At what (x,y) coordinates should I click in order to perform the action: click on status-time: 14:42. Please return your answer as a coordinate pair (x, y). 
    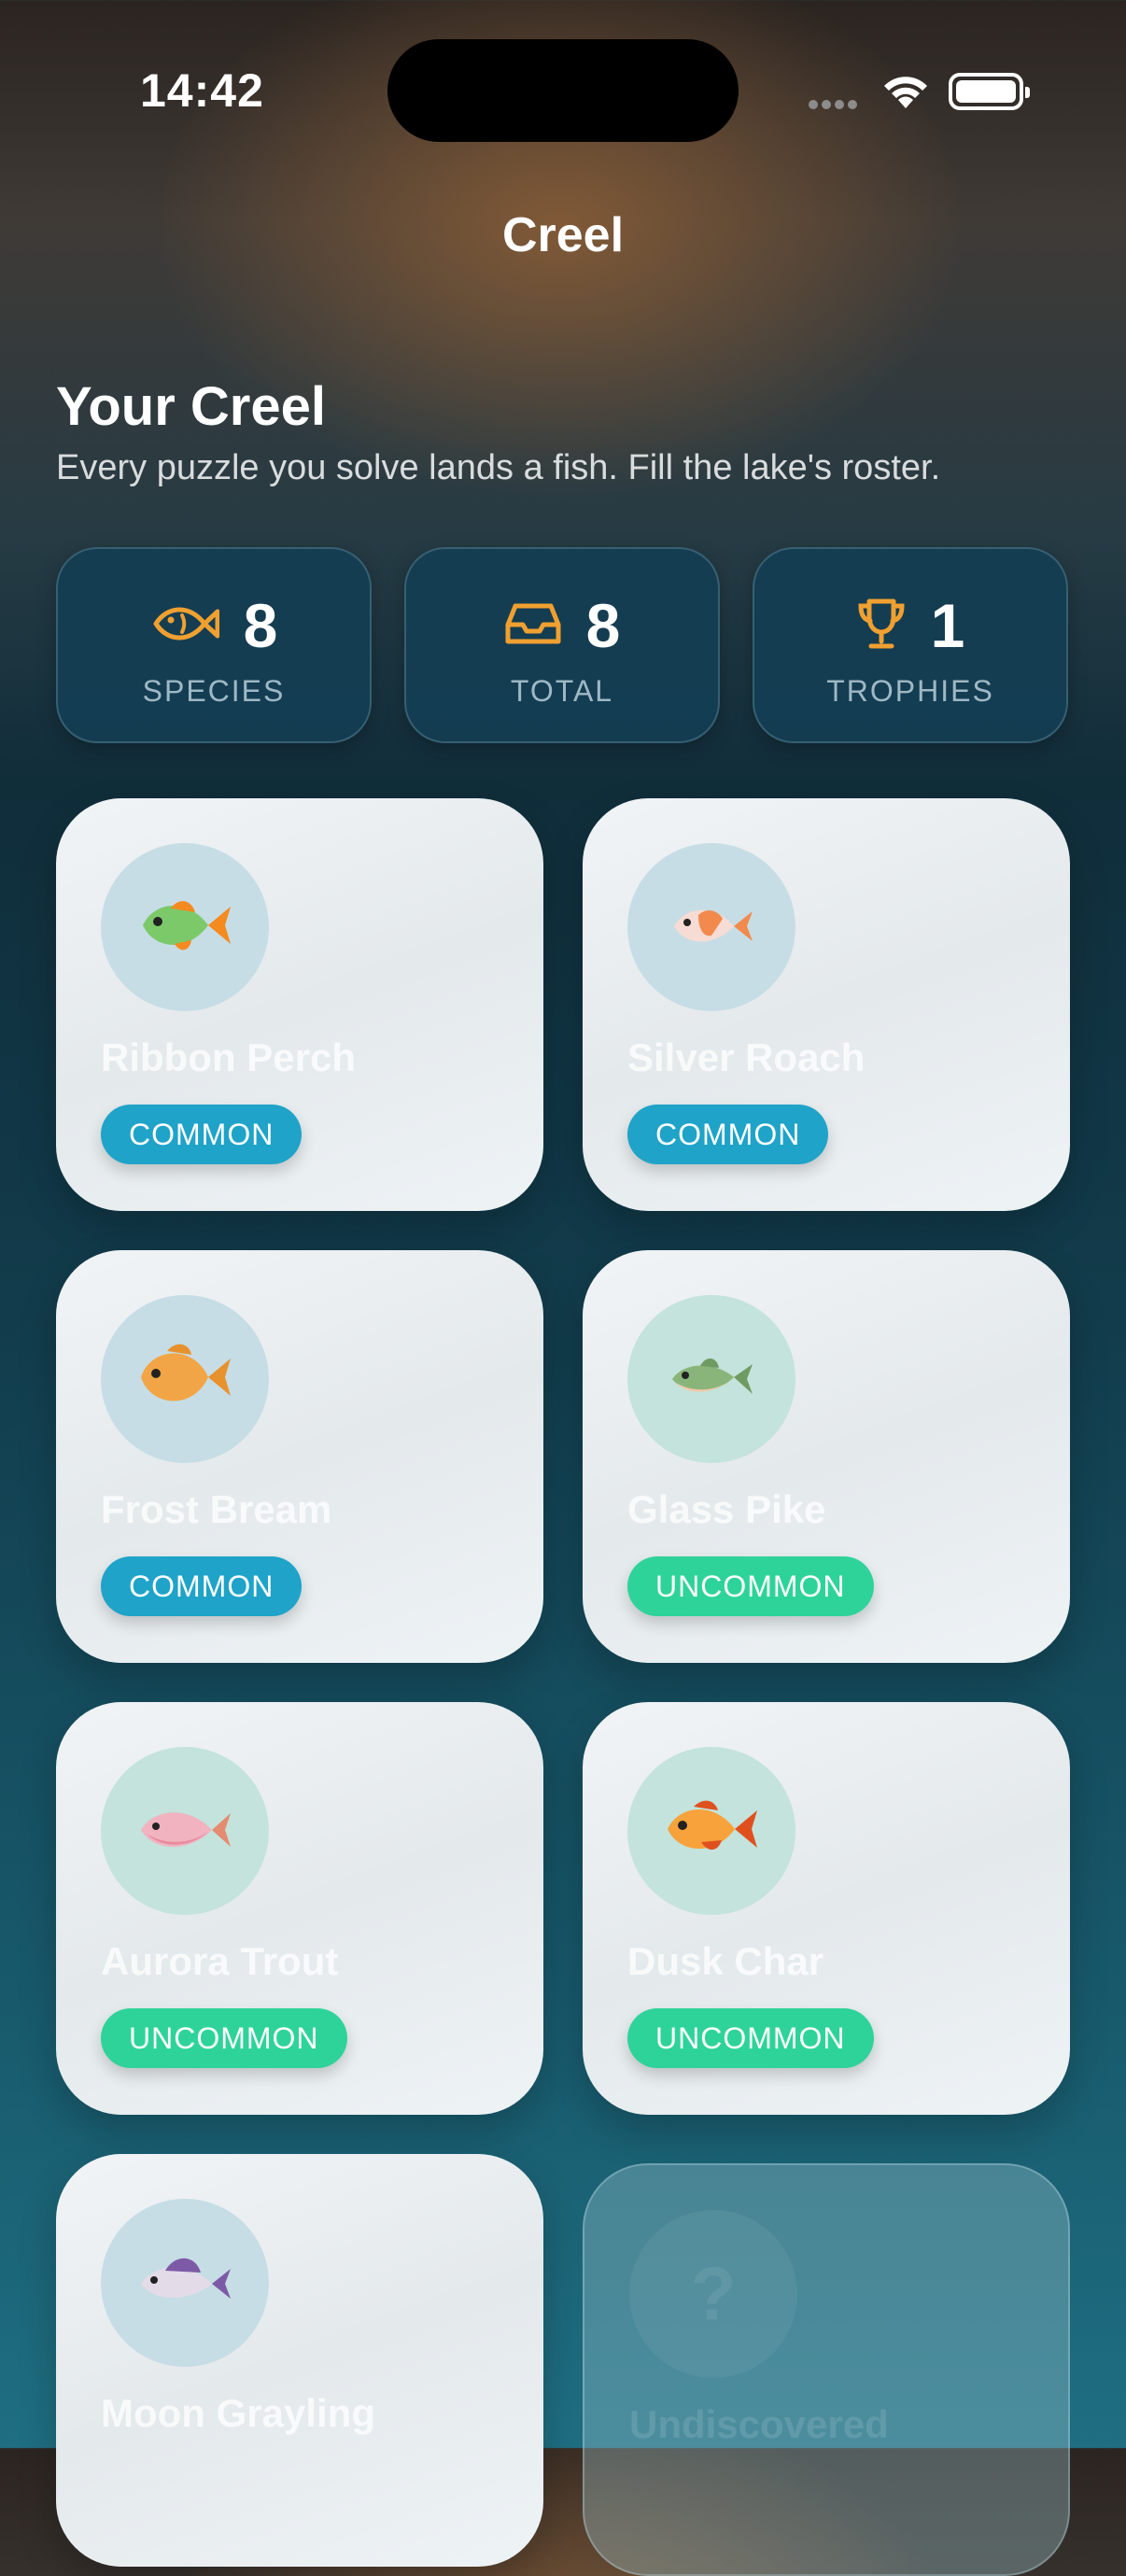
    Looking at the image, I should click on (202, 90).